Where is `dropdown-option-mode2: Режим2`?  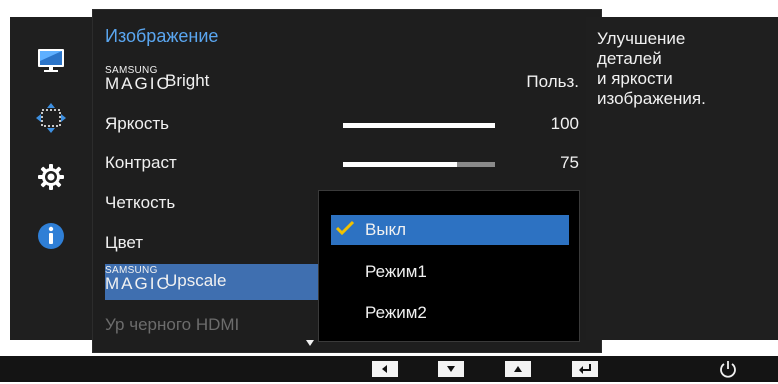 dropdown-option-mode2: Режим2 is located at coordinates (450, 313).